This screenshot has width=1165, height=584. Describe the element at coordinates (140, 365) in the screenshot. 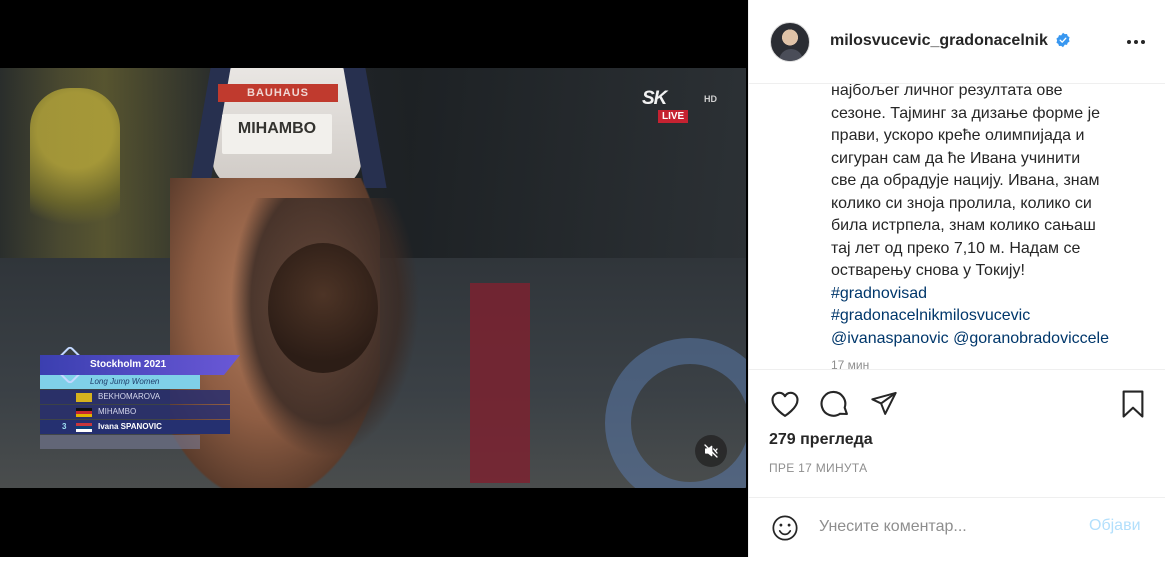

I see `scoreboard-event: Stockholm 2021` at that location.